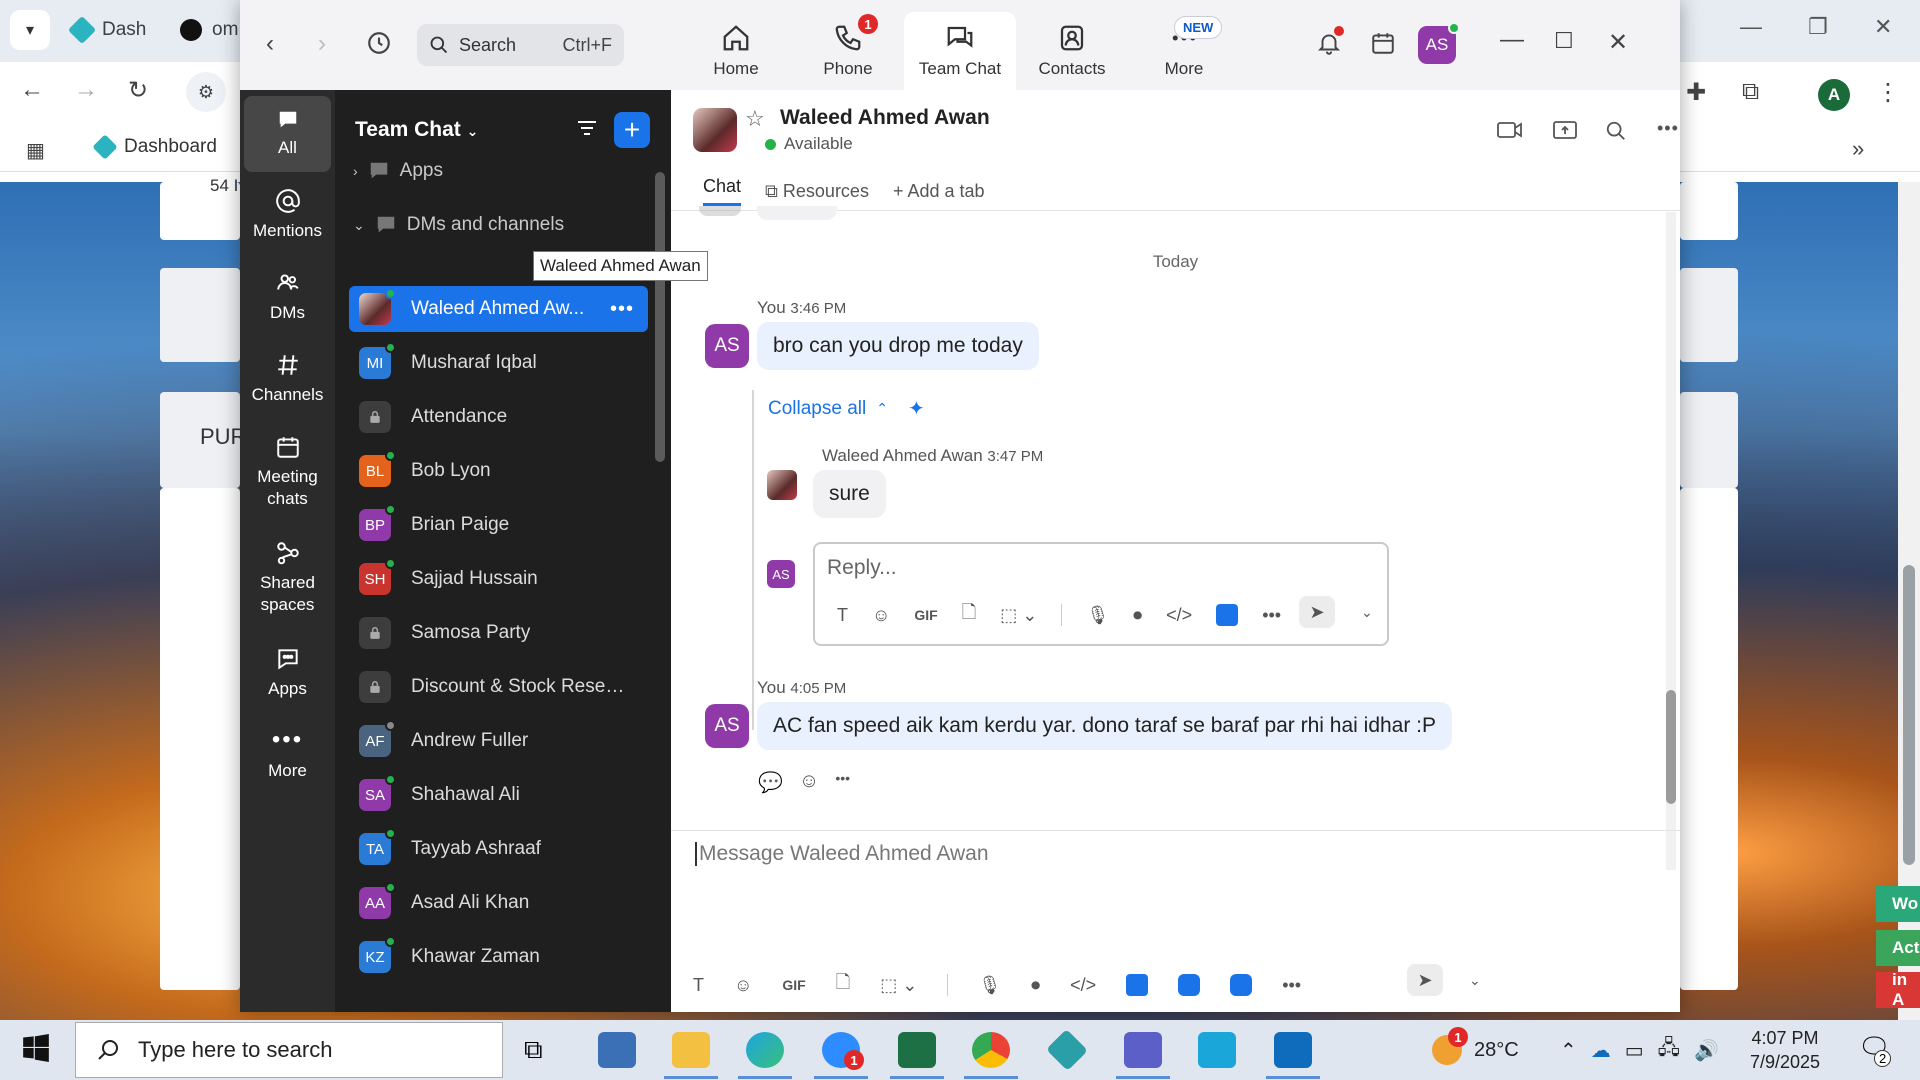  Describe the element at coordinates (287, 134) in the screenshot. I see `rail-all: All` at that location.